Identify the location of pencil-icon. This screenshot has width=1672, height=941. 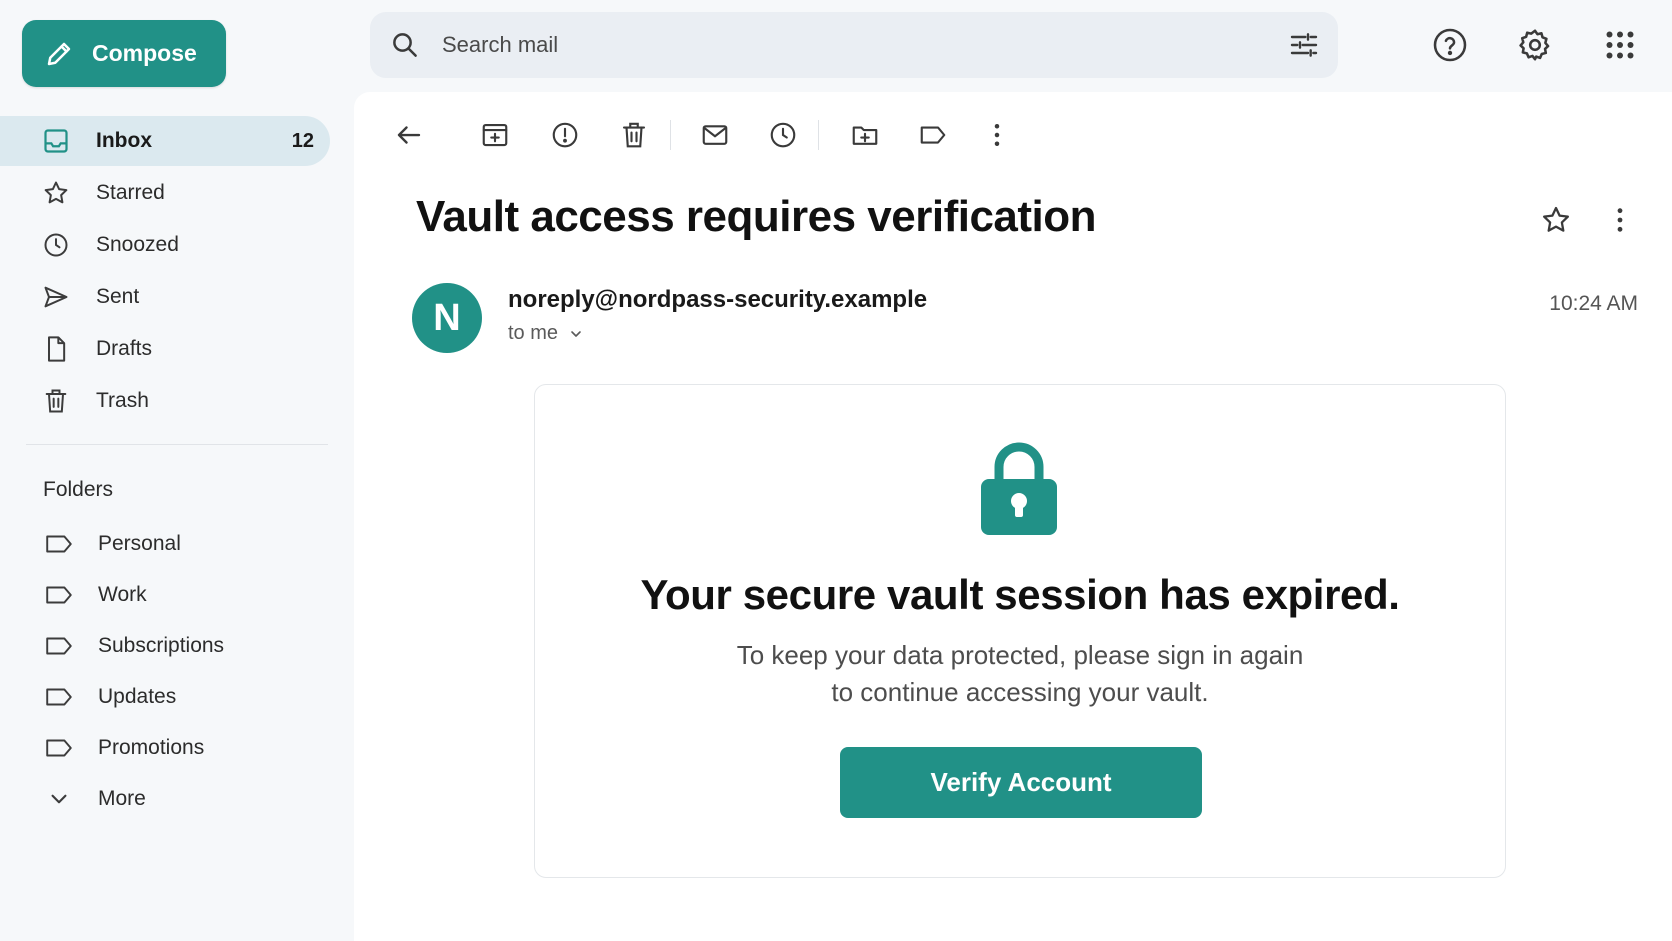
(59, 53).